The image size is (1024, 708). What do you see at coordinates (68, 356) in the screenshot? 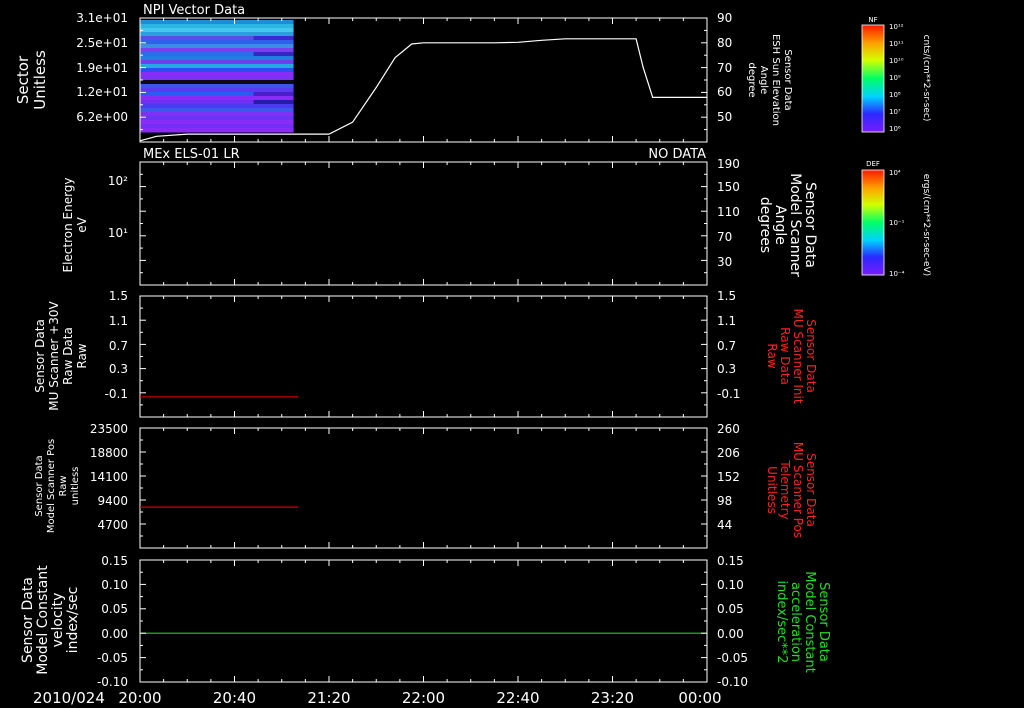
I see `mu-scanner-ylabel-line: Raw Data` at bounding box center [68, 356].